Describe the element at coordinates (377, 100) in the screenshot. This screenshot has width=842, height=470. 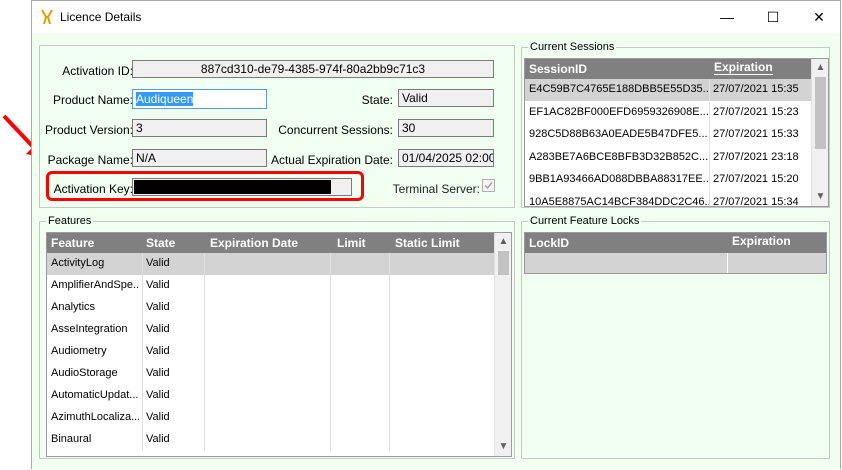
I see `state-label: State:` at that location.